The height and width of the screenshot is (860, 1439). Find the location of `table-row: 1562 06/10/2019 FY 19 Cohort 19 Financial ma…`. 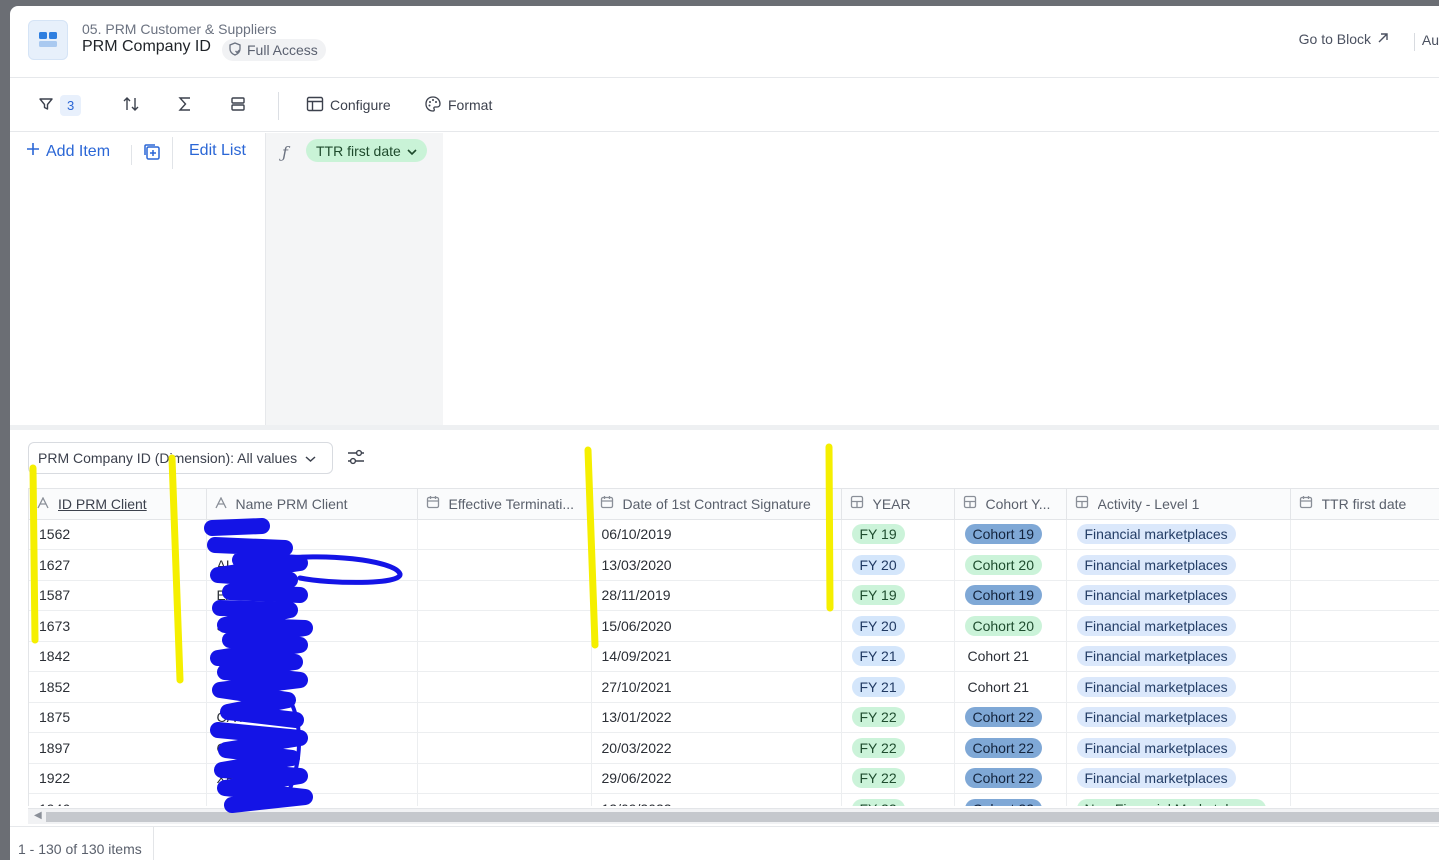

table-row: 1562 06/10/2019 FY 19 Cohort 19 Financial ma… is located at coordinates (734, 534).